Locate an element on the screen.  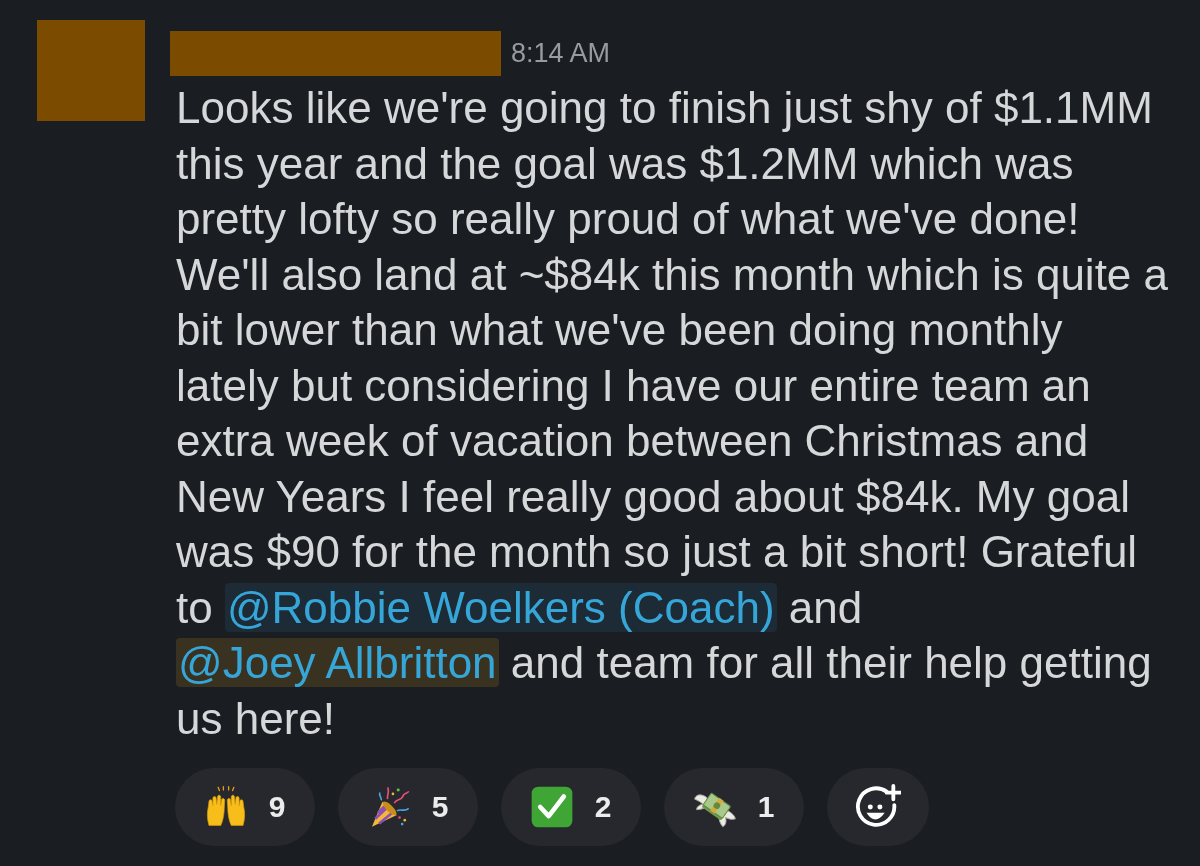
raised-hands-icon is located at coordinates (225, 807).